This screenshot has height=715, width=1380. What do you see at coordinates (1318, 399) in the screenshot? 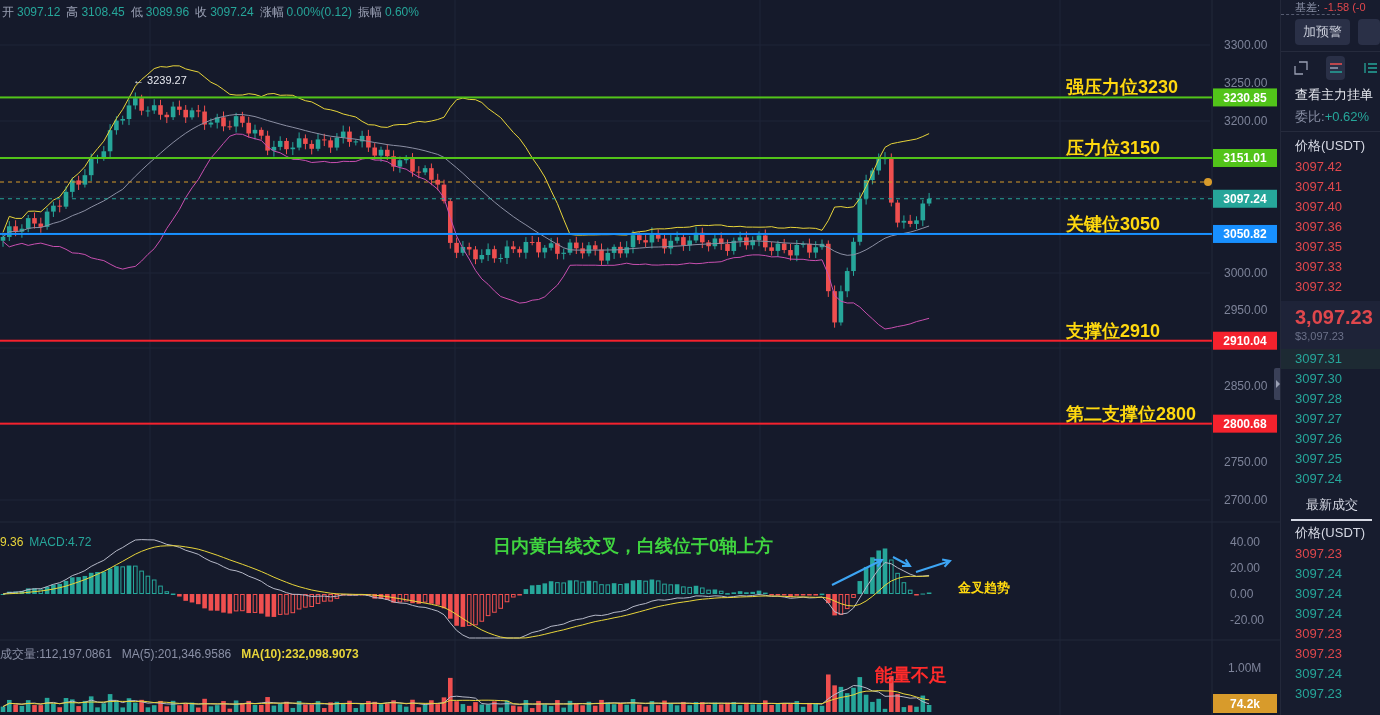
I see `bid-price: 3097.28` at bounding box center [1318, 399].